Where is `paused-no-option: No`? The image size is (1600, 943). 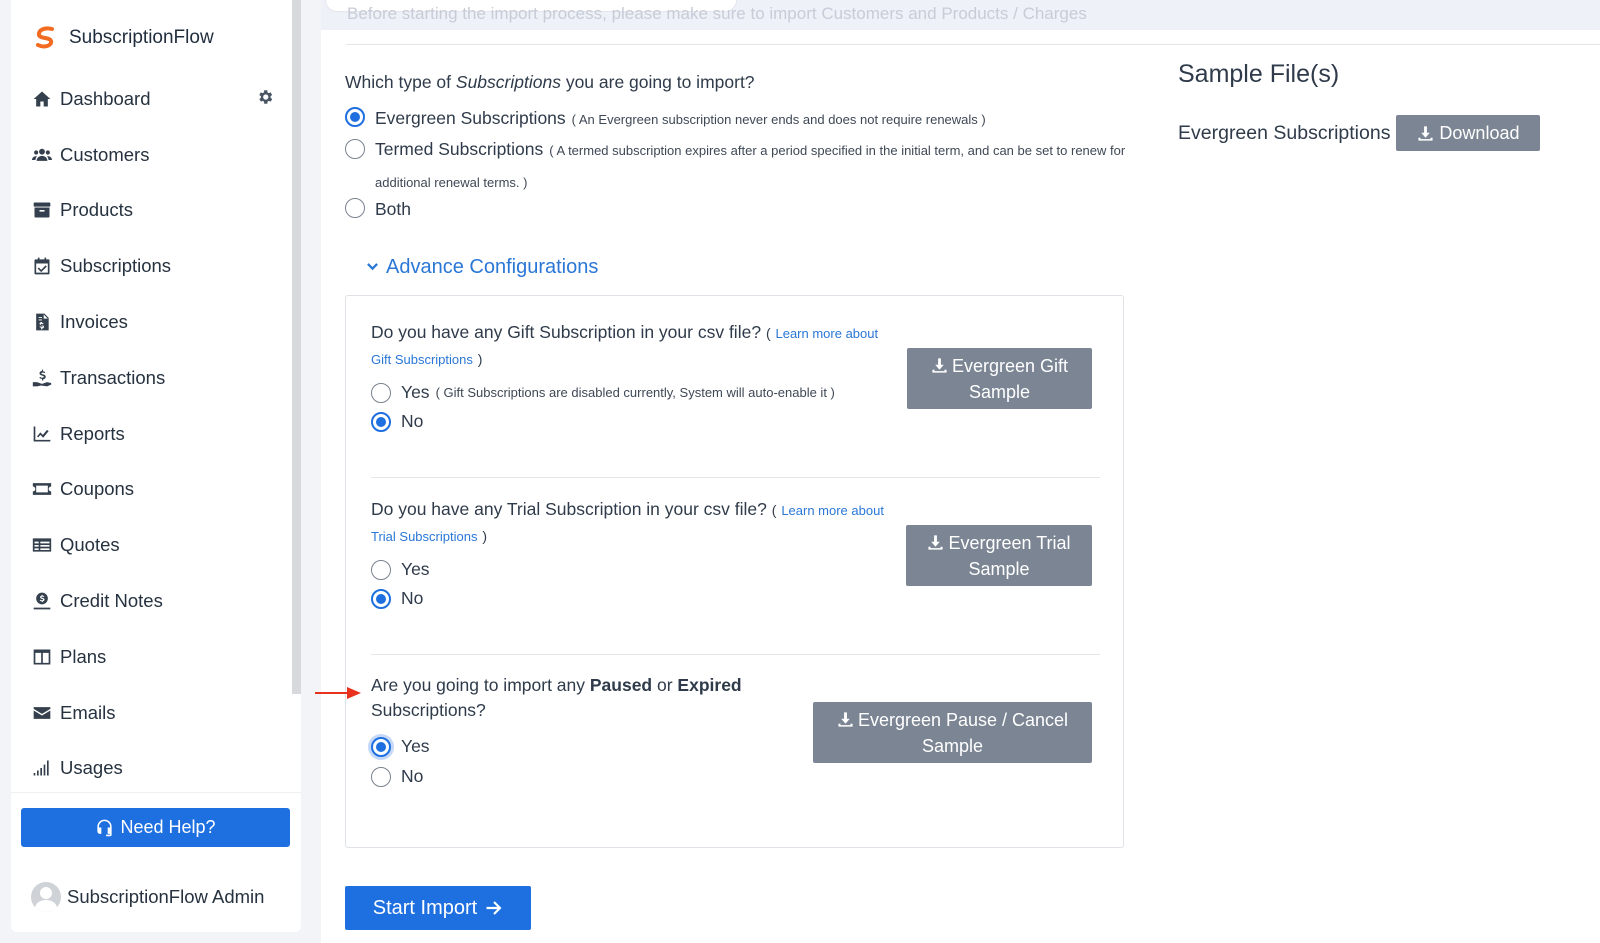 paused-no-option: No is located at coordinates (397, 776).